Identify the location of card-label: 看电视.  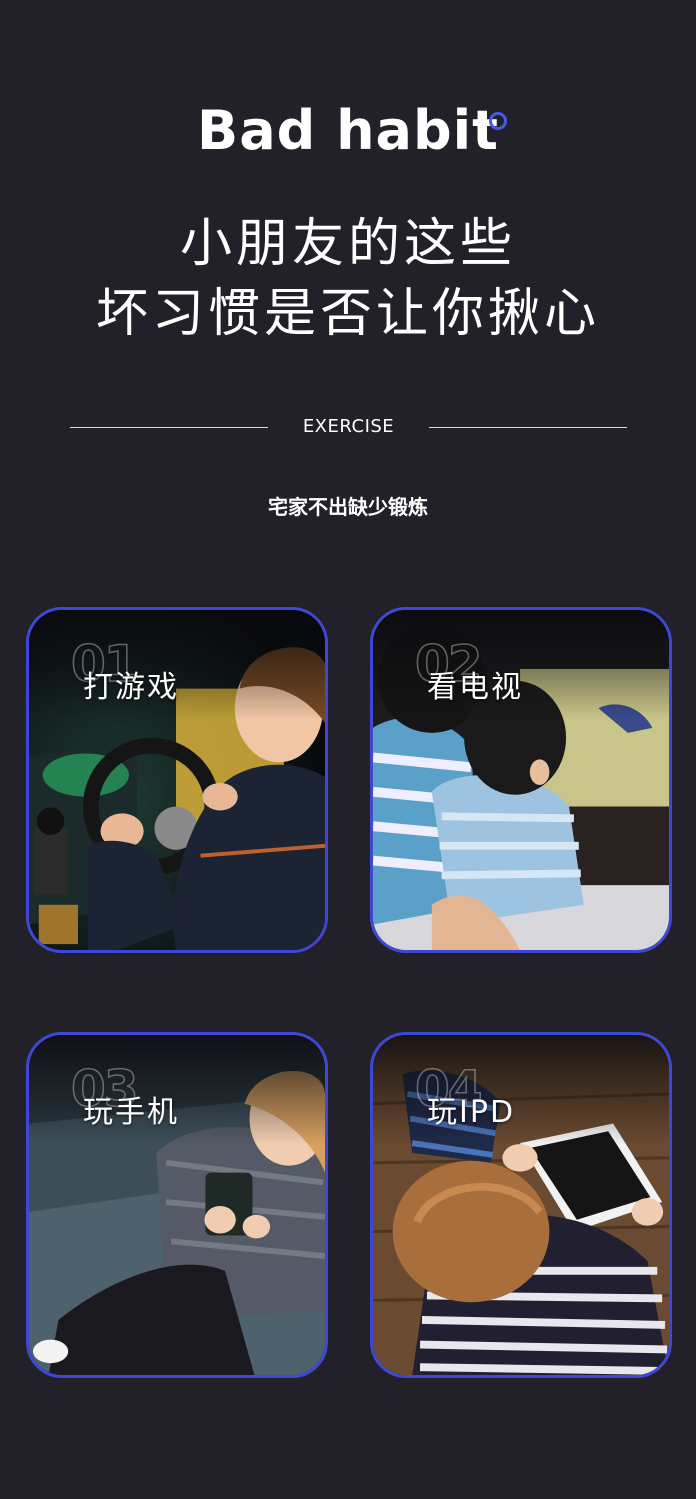
(475, 687).